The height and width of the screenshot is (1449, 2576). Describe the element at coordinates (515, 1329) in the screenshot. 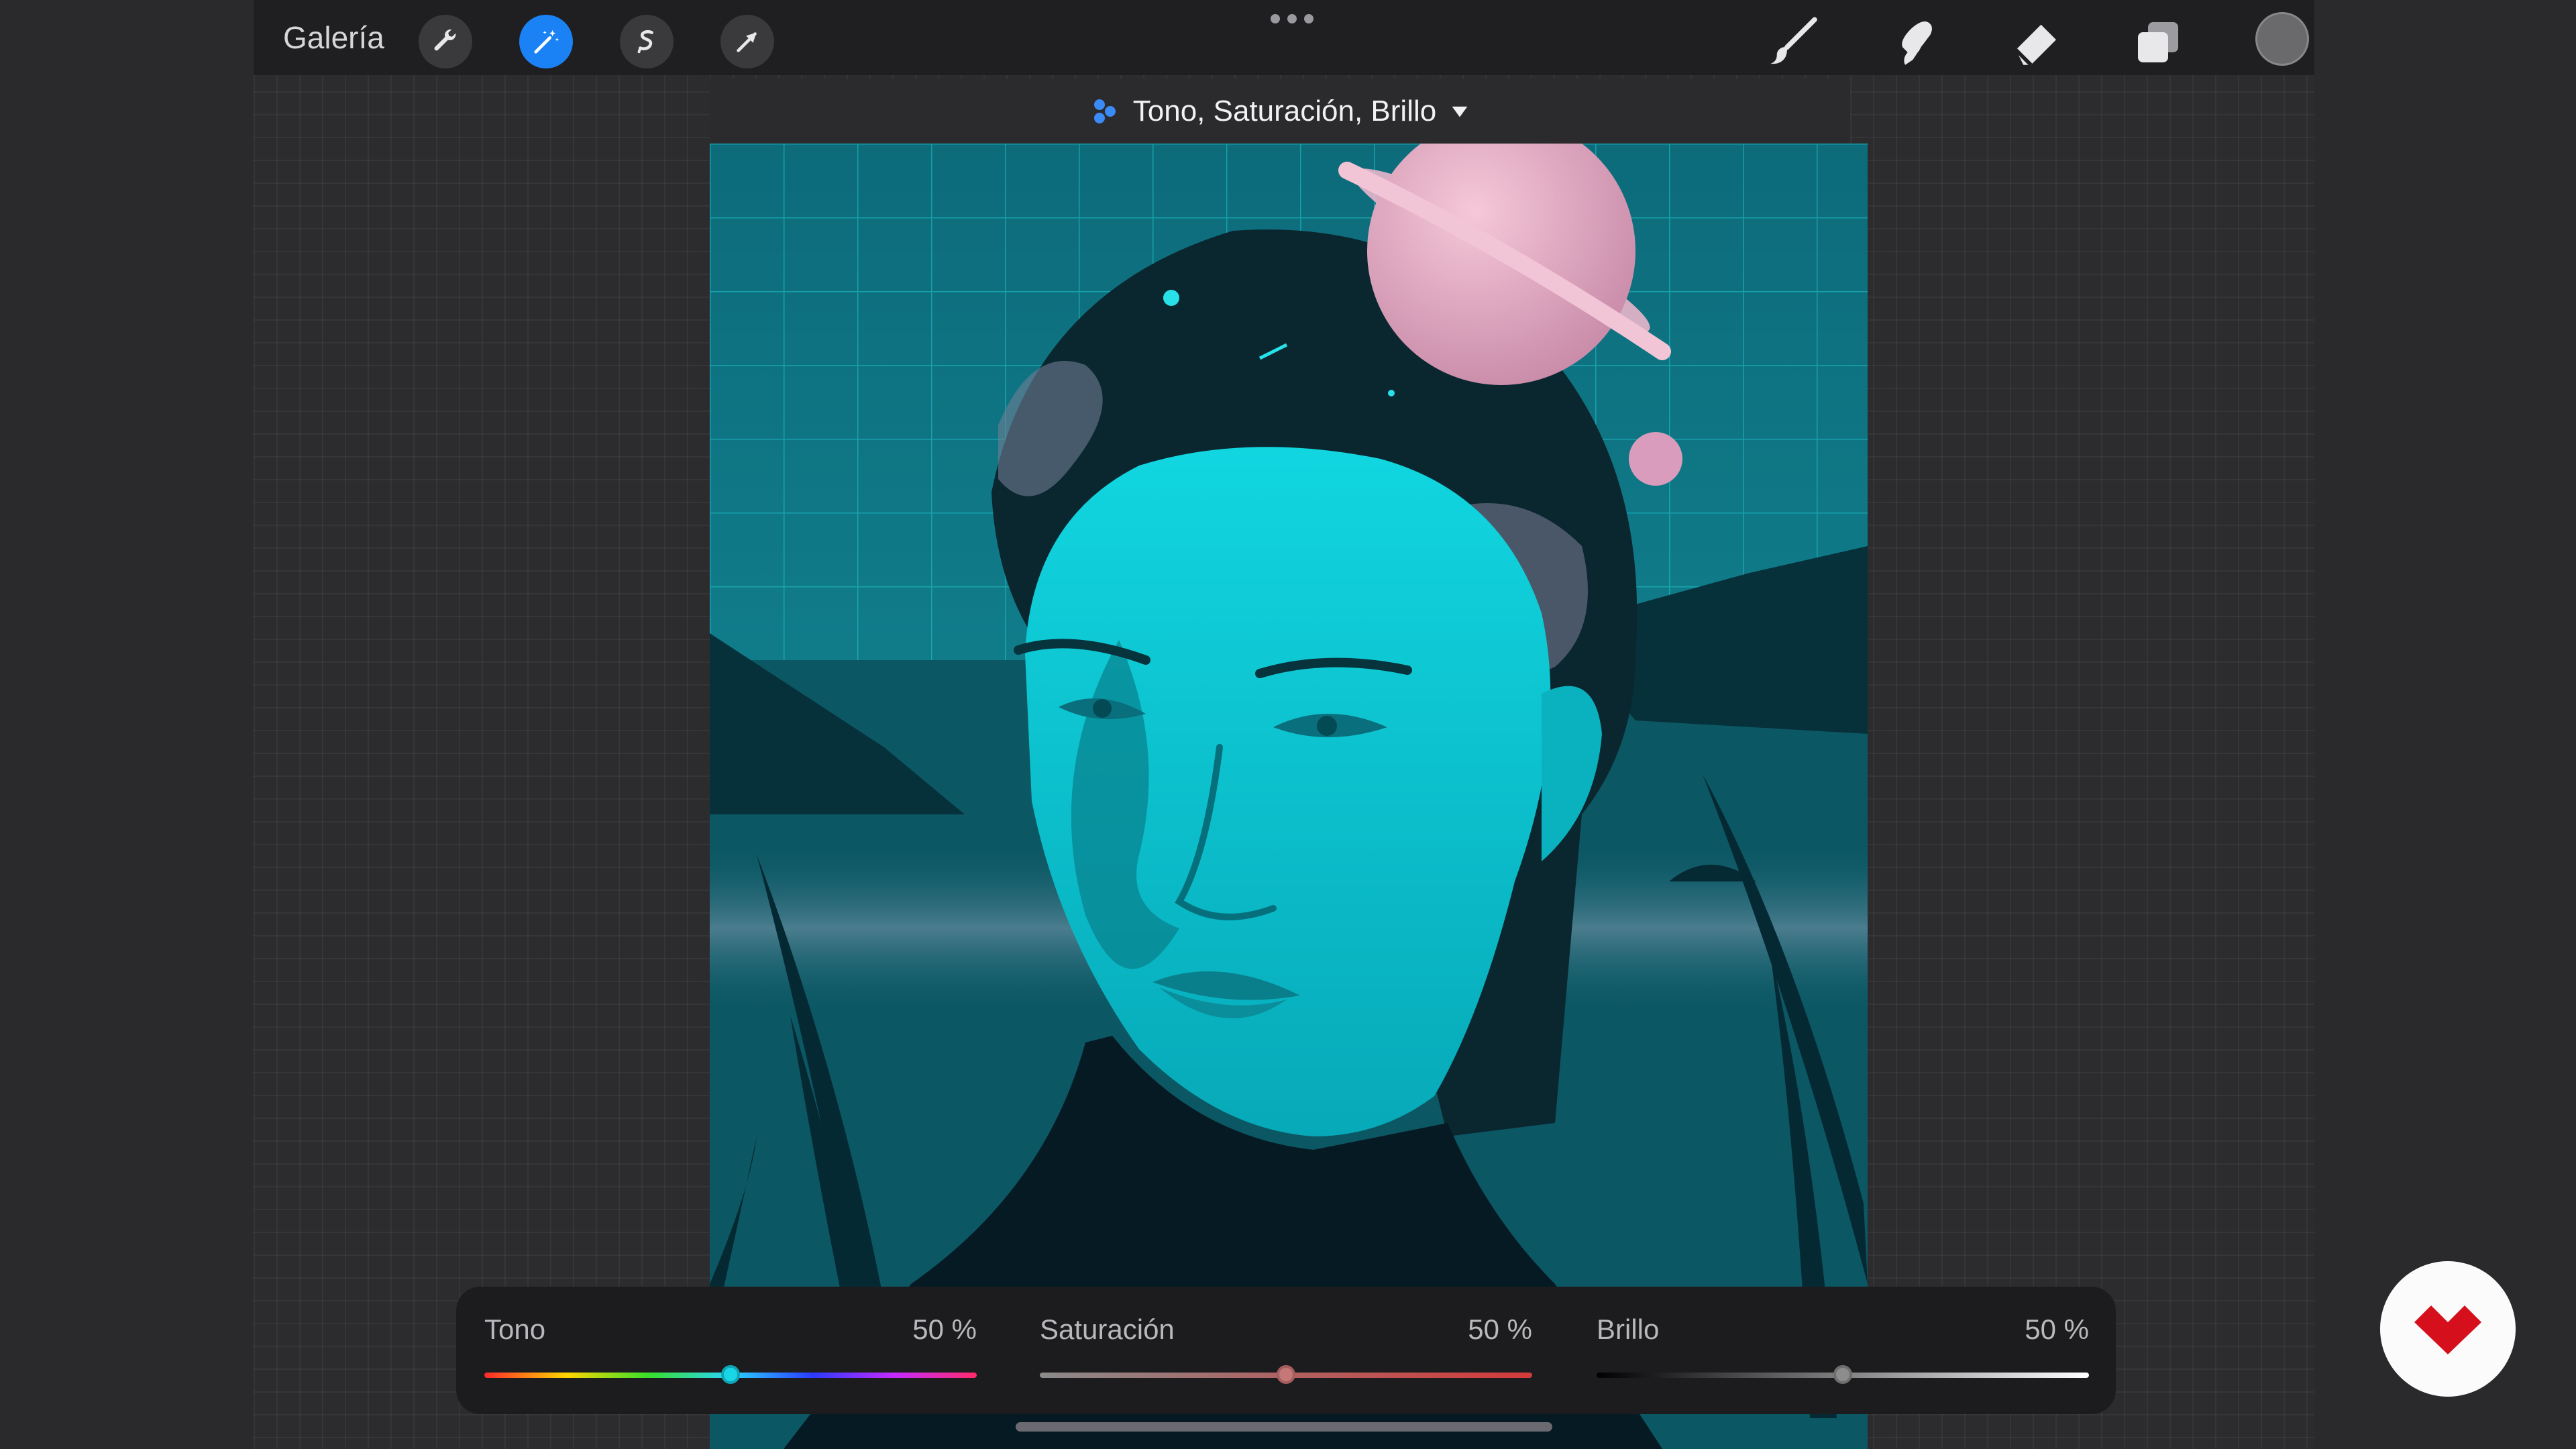

I see `hue-label: Tono` at that location.